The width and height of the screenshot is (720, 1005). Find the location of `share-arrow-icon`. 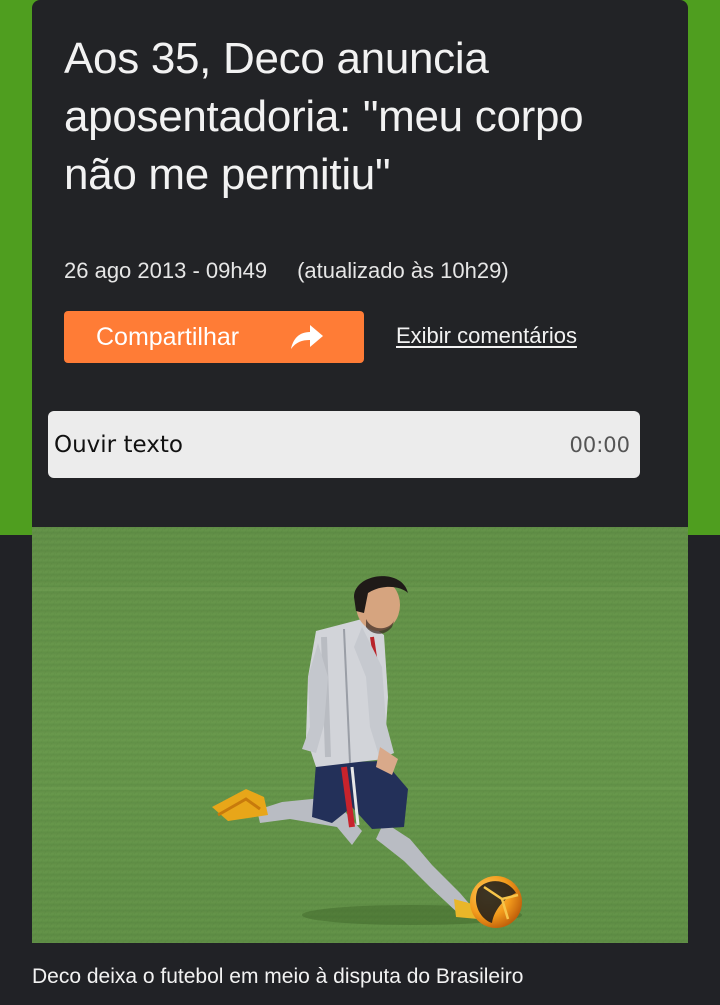

share-arrow-icon is located at coordinates (307, 337).